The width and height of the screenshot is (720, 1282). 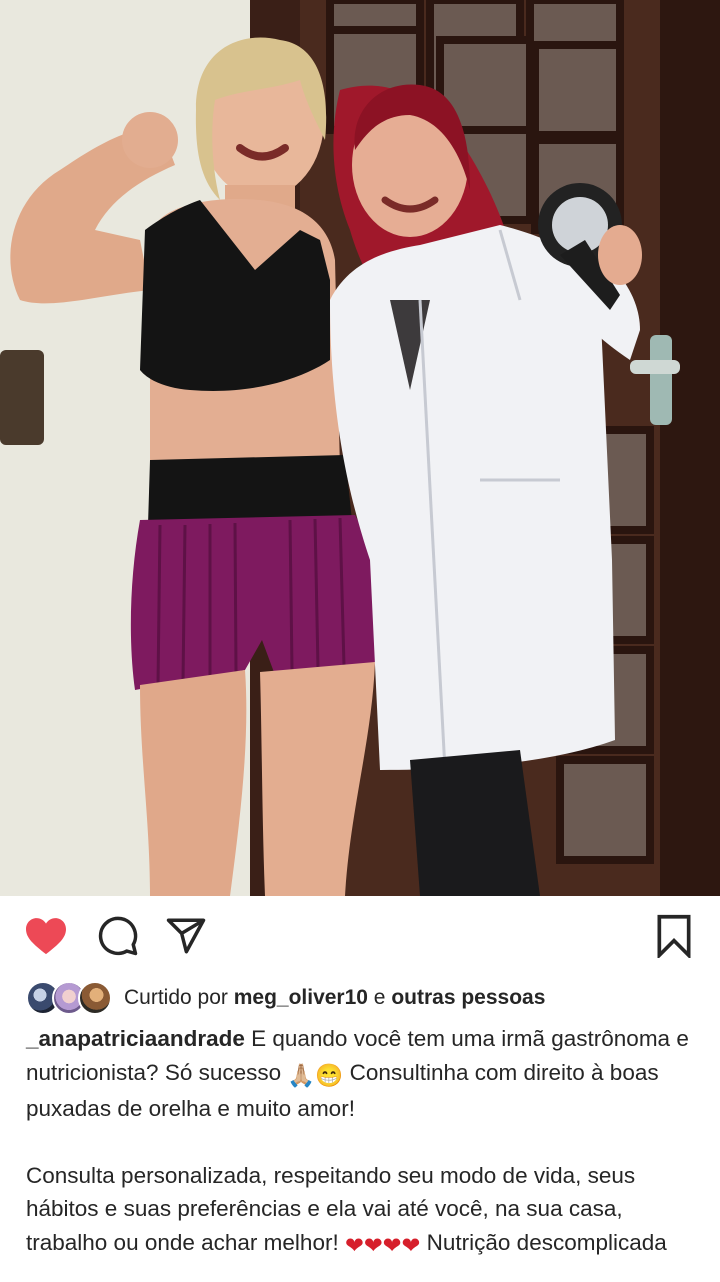 What do you see at coordinates (315, 1075) in the screenshot?
I see `caption-emoji: 🙏🏼😁` at bounding box center [315, 1075].